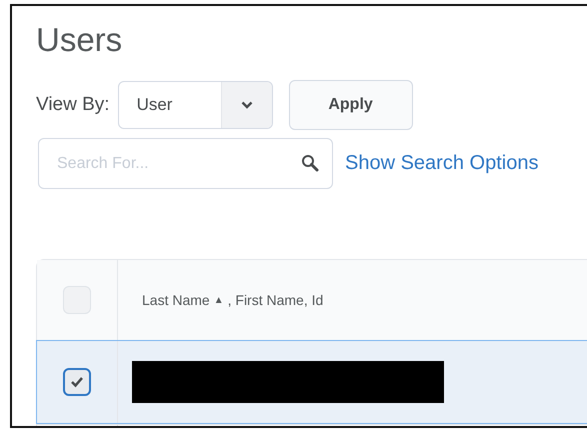 Image resolution: width=587 pixels, height=434 pixels. Describe the element at coordinates (73, 105) in the screenshot. I see `view-by-label: View By:` at that location.